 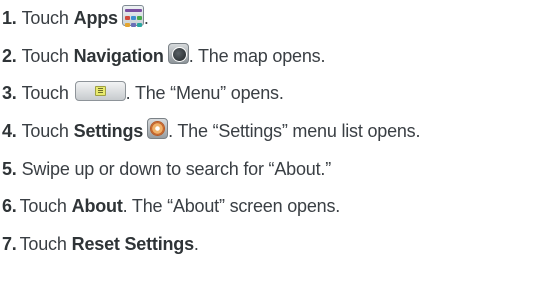 I want to click on step-number: 4., so click(x=9, y=131).